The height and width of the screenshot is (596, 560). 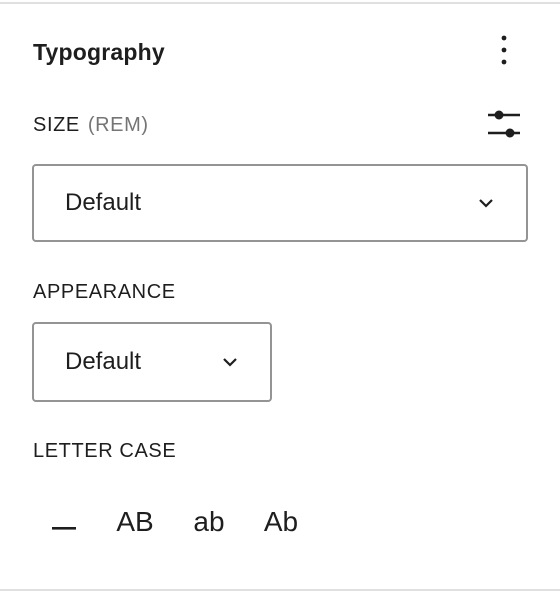 I want to click on appearance-select: Default, so click(x=152, y=362).